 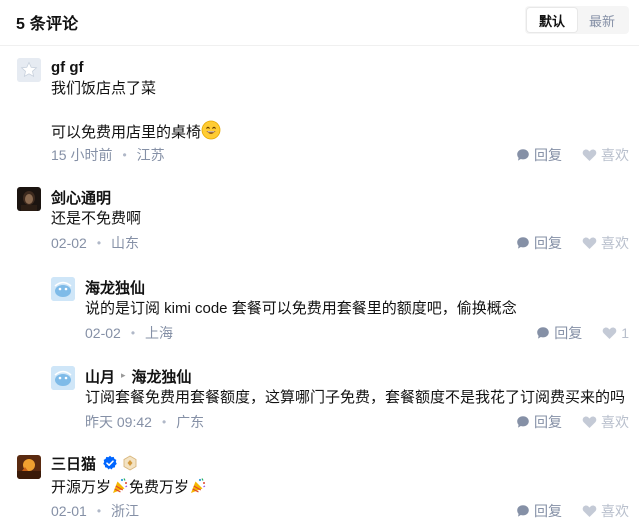 What do you see at coordinates (67, 67) in the screenshot?
I see `comment-author: gf gf` at bounding box center [67, 67].